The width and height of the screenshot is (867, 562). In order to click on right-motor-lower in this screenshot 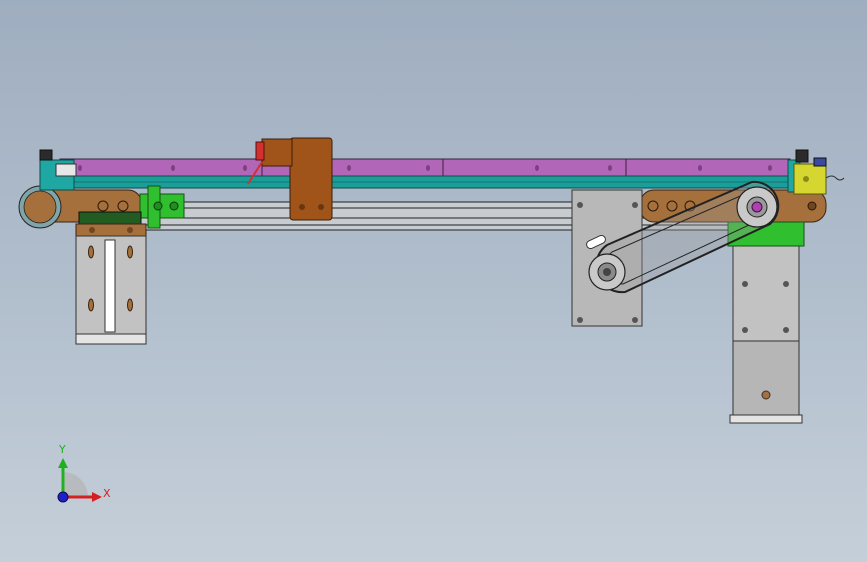, I will do `click(766, 378)`.